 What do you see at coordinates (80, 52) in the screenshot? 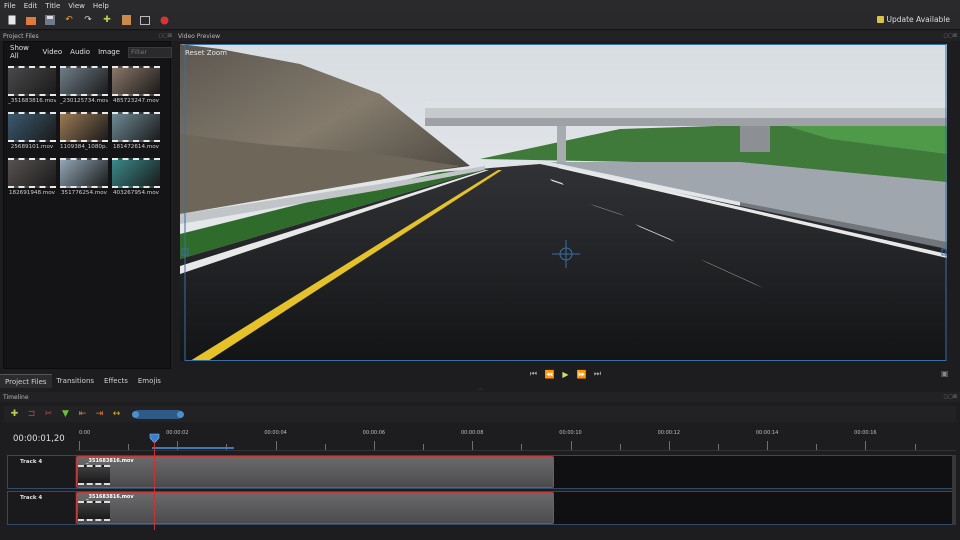
I see `filter-audio: Audio` at bounding box center [80, 52].